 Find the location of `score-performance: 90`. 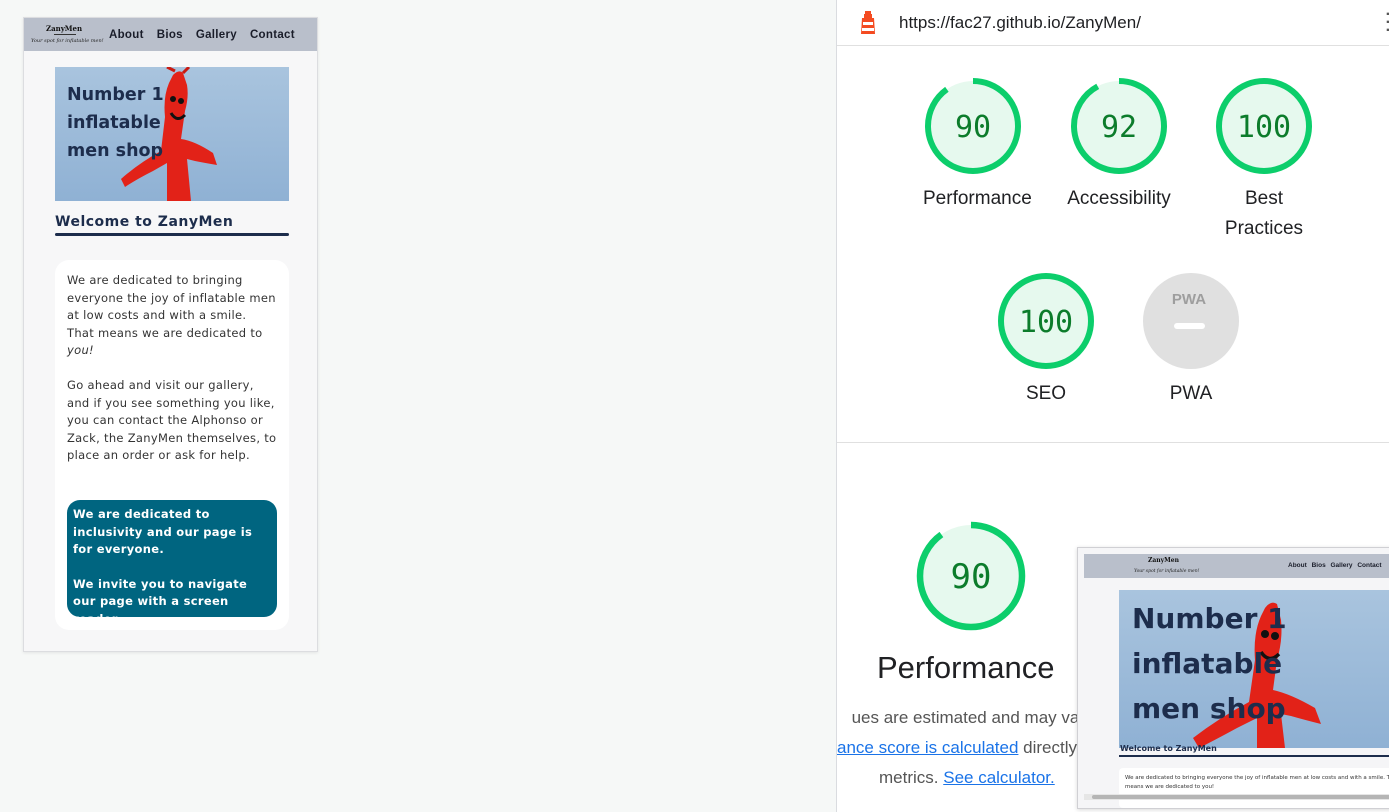

score-performance: 90 is located at coordinates (973, 127).